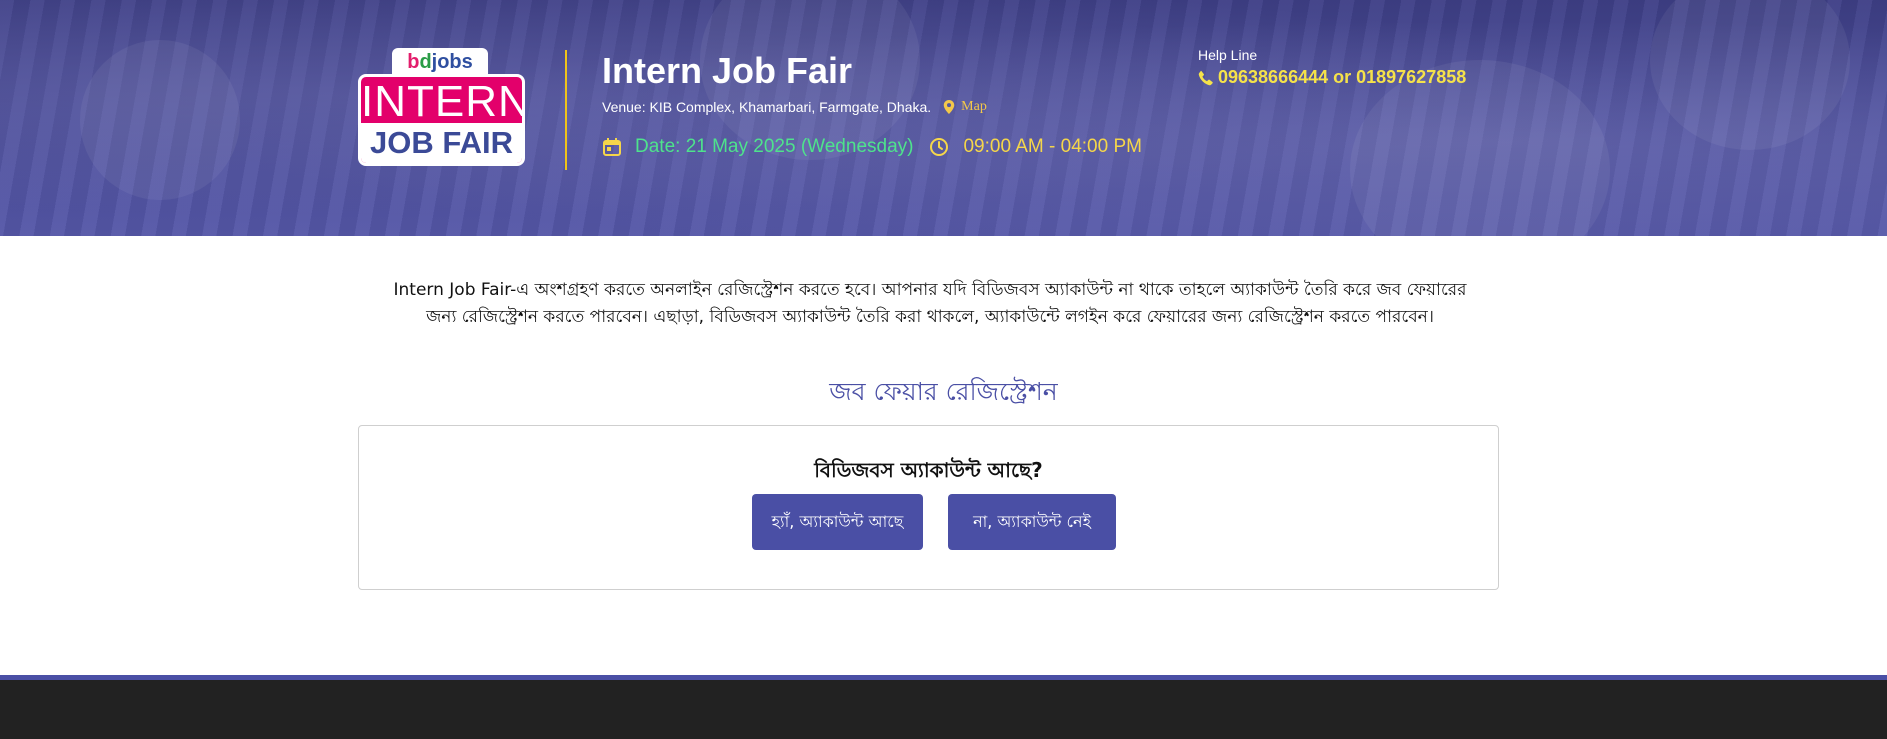 This screenshot has height=739, width=1887. Describe the element at coordinates (943, 391) in the screenshot. I see `registration-title: জব ফেয়ার রেজিস্ট্রেশন` at that location.